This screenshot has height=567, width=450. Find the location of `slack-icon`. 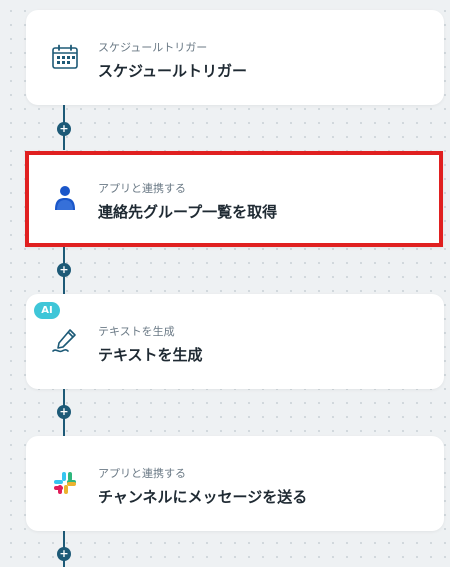

slack-icon is located at coordinates (65, 483).